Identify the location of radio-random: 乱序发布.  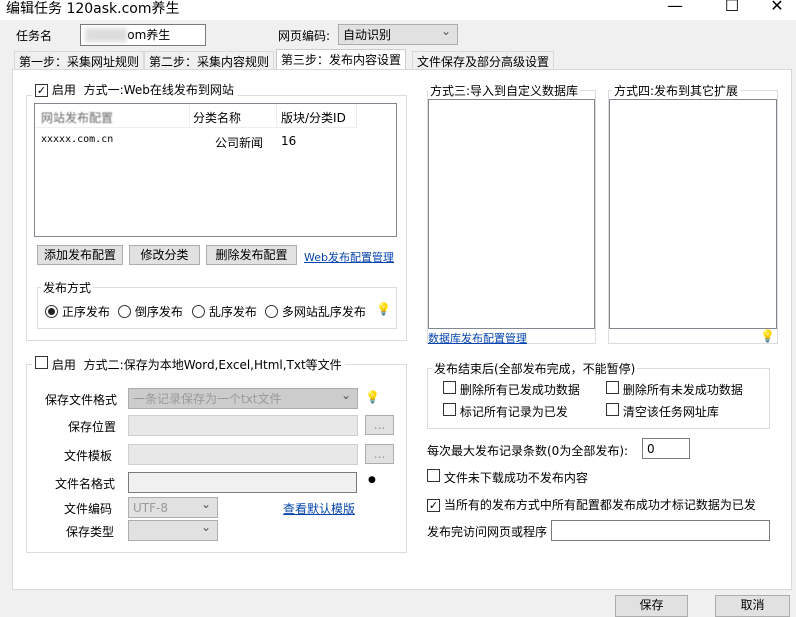
(224, 311).